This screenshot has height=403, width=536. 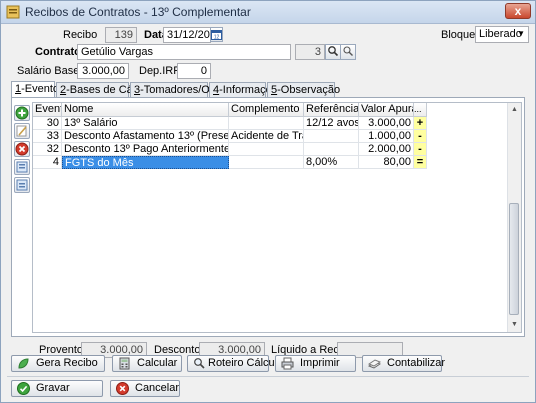 I want to click on list-down-icon, so click(x=22, y=185).